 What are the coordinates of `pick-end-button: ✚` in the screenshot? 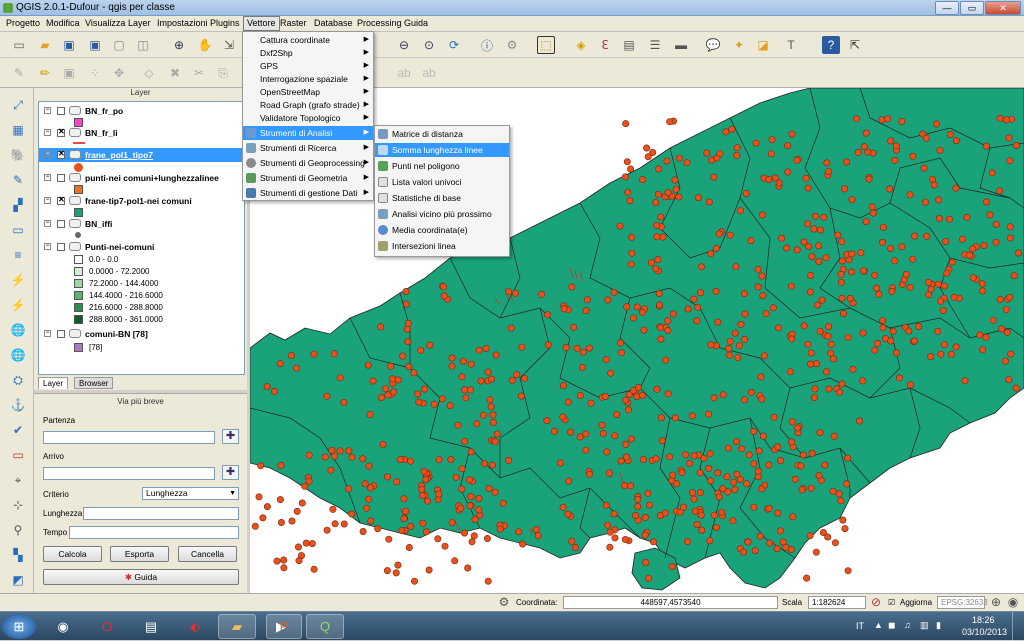 It's located at (230, 472).